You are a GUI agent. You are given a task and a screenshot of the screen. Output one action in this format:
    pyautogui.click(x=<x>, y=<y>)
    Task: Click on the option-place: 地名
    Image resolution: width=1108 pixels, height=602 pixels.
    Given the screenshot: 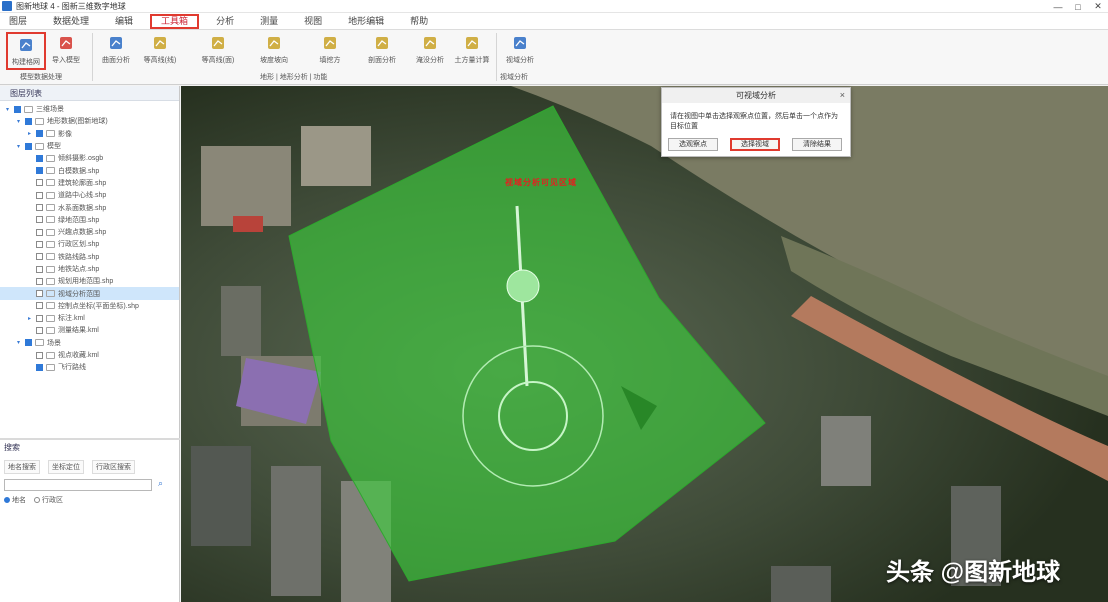 What is the action you would take?
    pyautogui.click(x=15, y=500)
    